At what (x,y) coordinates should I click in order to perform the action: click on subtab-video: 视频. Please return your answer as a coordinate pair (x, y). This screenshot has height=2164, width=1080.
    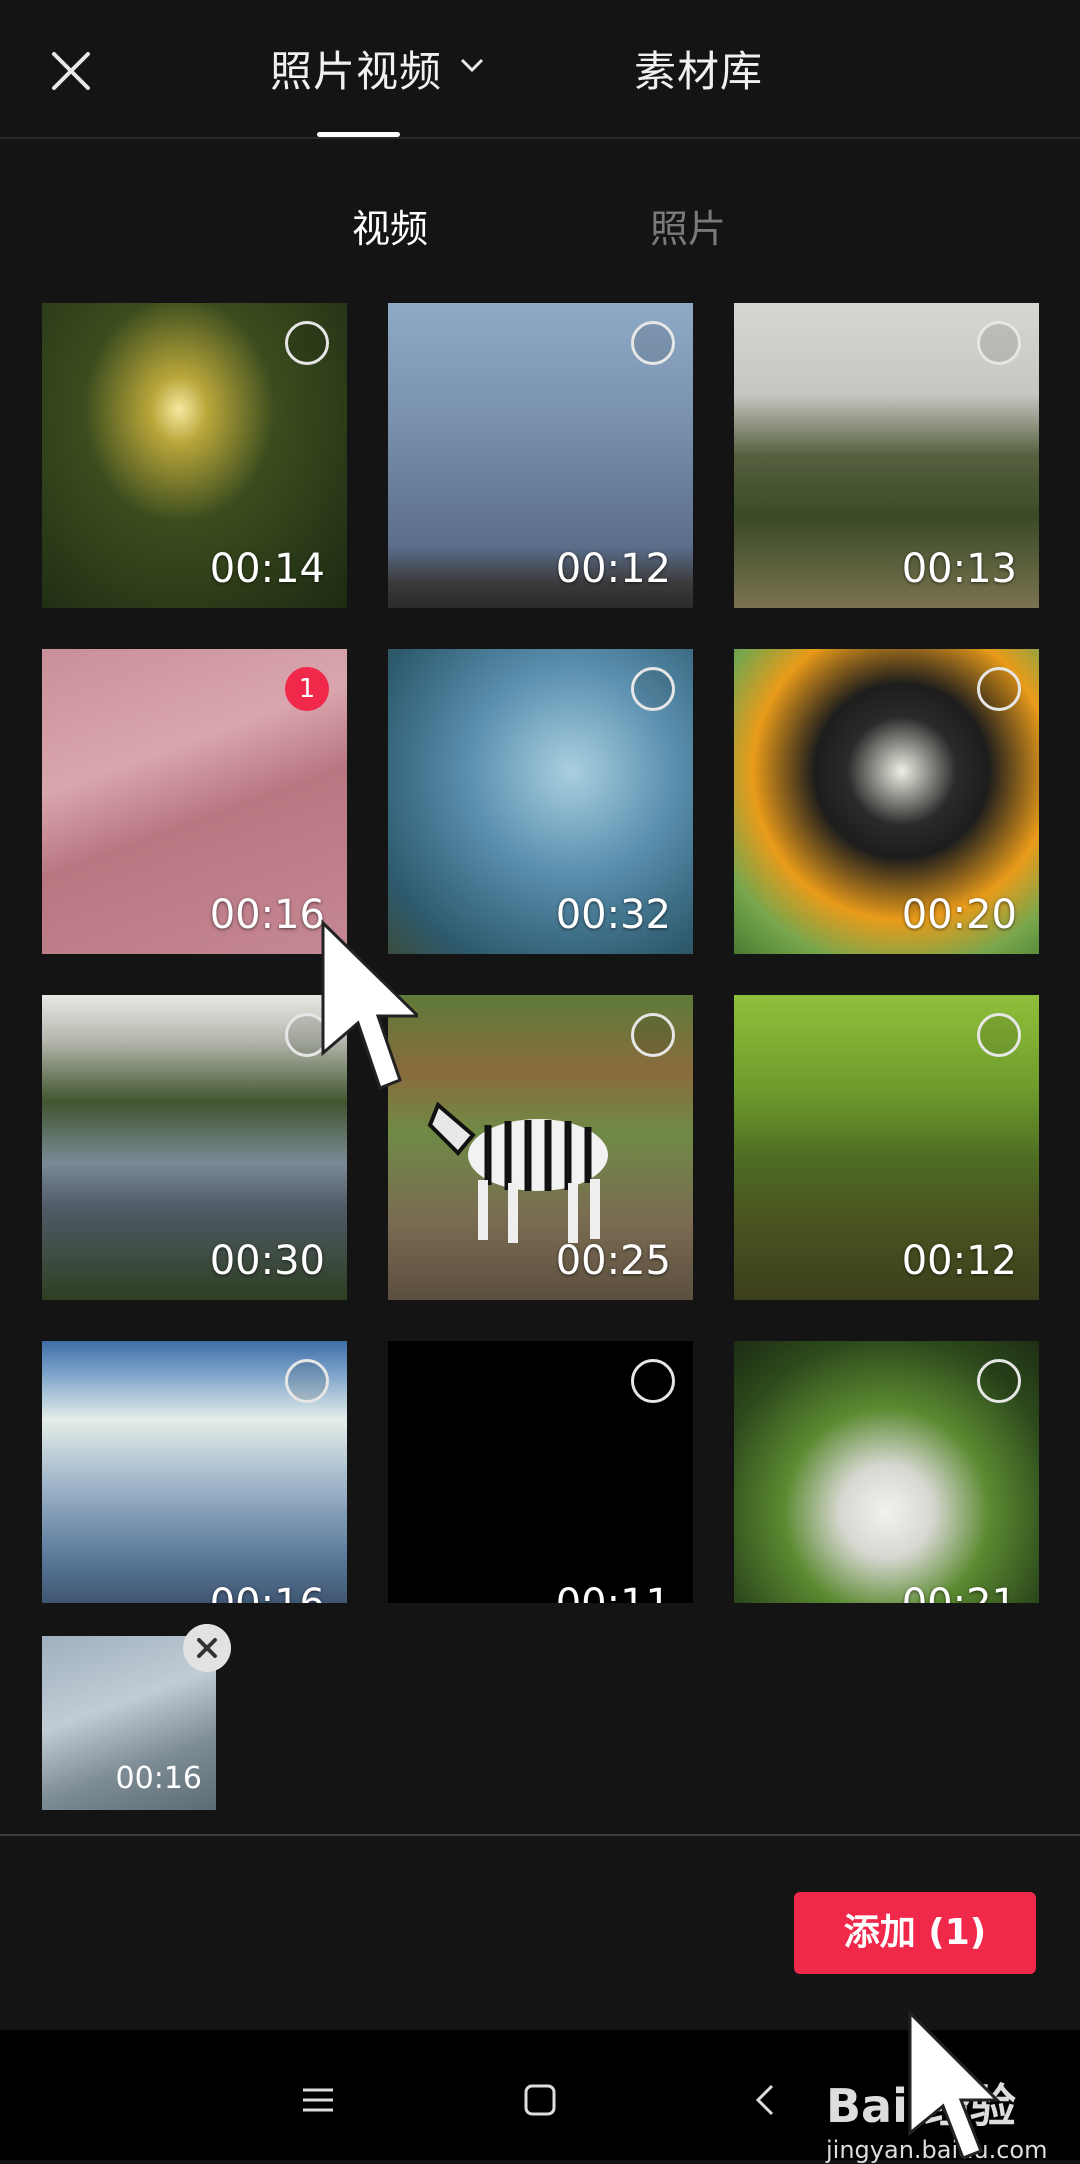
    Looking at the image, I should click on (390, 225).